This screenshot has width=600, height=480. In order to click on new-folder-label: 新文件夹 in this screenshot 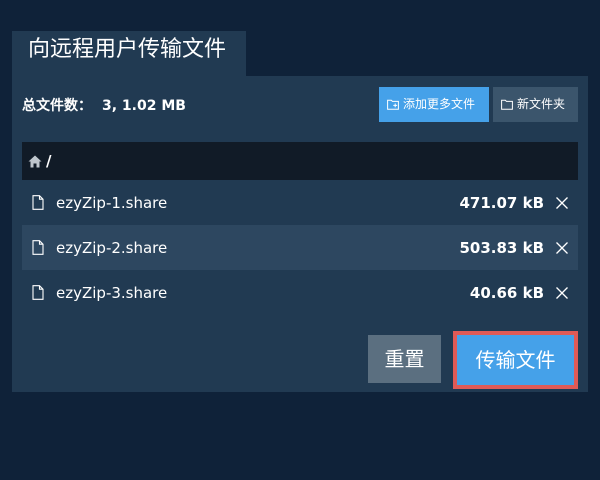, I will do `click(541, 104)`.